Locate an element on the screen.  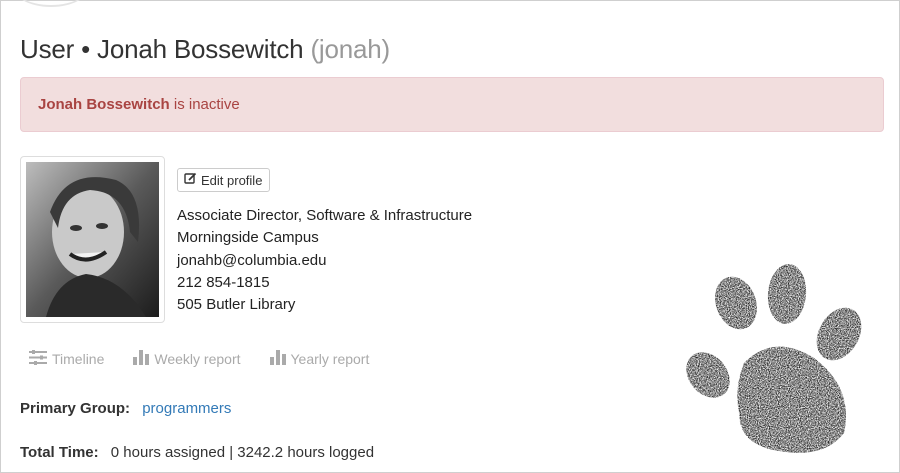
tab-weekly-report: Weekly report is located at coordinates (187, 359).